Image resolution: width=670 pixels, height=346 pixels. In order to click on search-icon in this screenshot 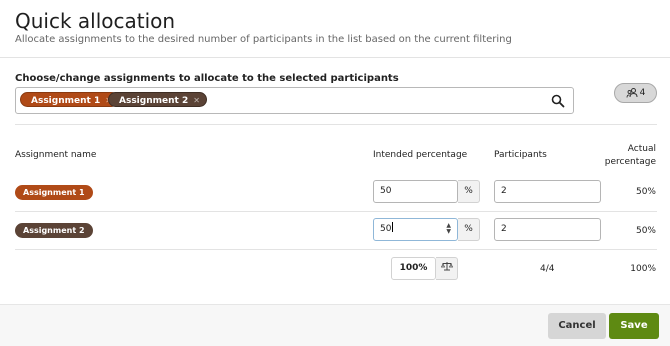, I will do `click(558, 101)`.